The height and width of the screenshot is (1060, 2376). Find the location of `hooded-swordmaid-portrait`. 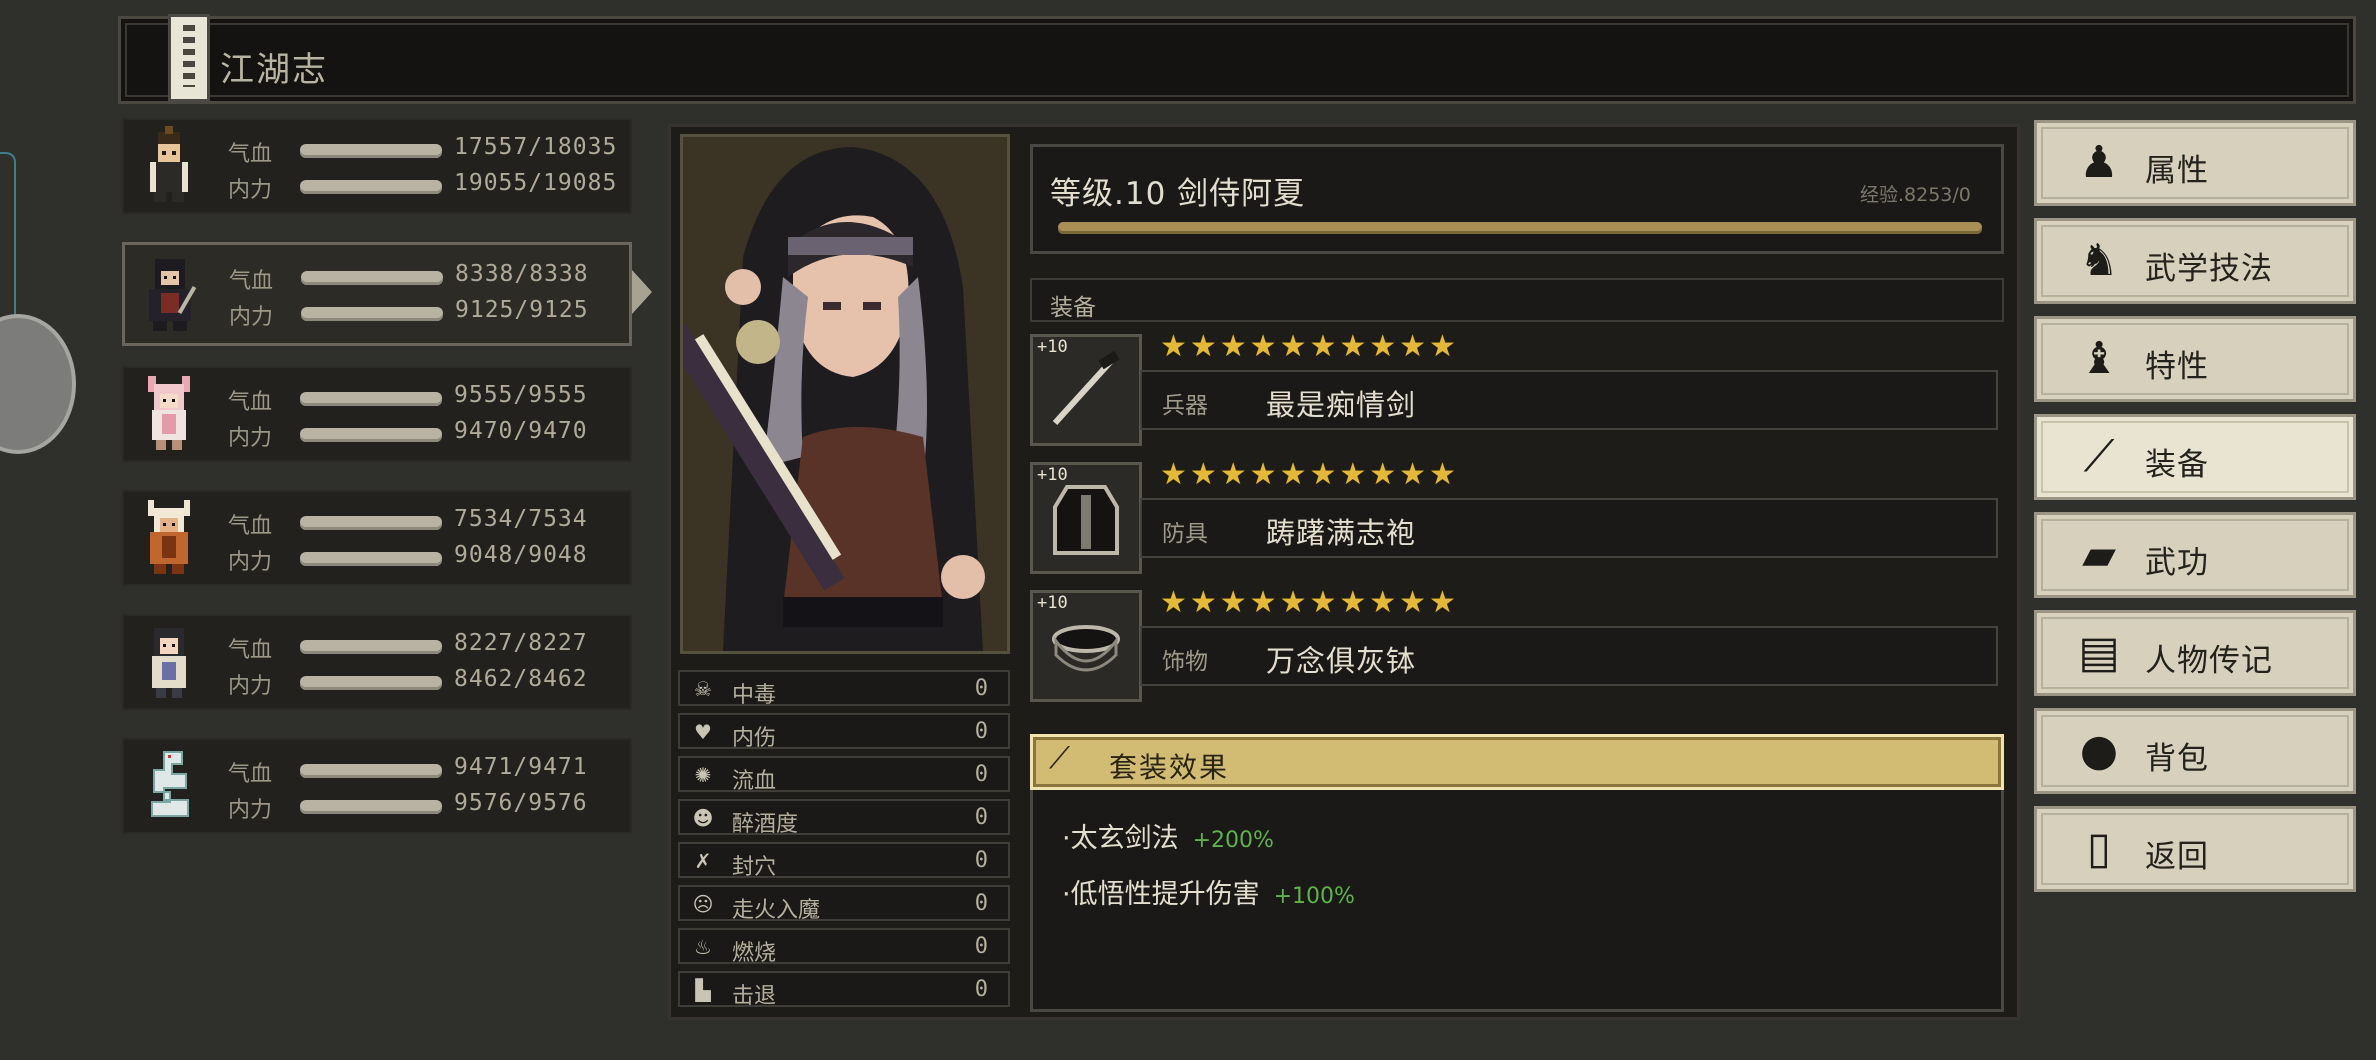

hooded-swordmaid-portrait is located at coordinates (836, 394).